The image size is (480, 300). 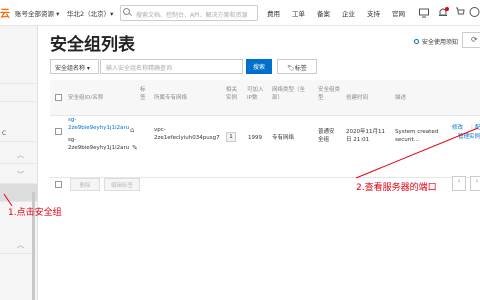 I want to click on nav-link-icp: 备案, so click(x=323, y=13).